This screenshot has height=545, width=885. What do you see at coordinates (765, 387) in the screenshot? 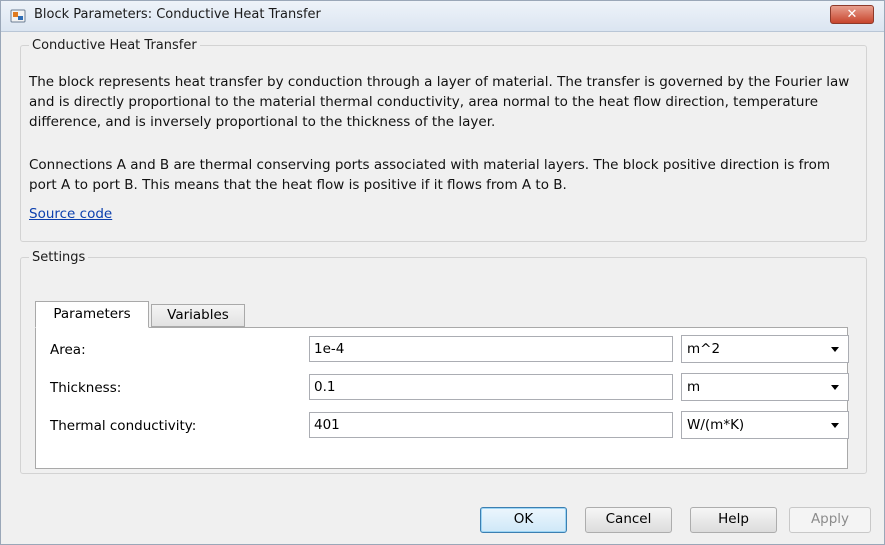
I see `thickness-unit-dropdown: m` at bounding box center [765, 387].